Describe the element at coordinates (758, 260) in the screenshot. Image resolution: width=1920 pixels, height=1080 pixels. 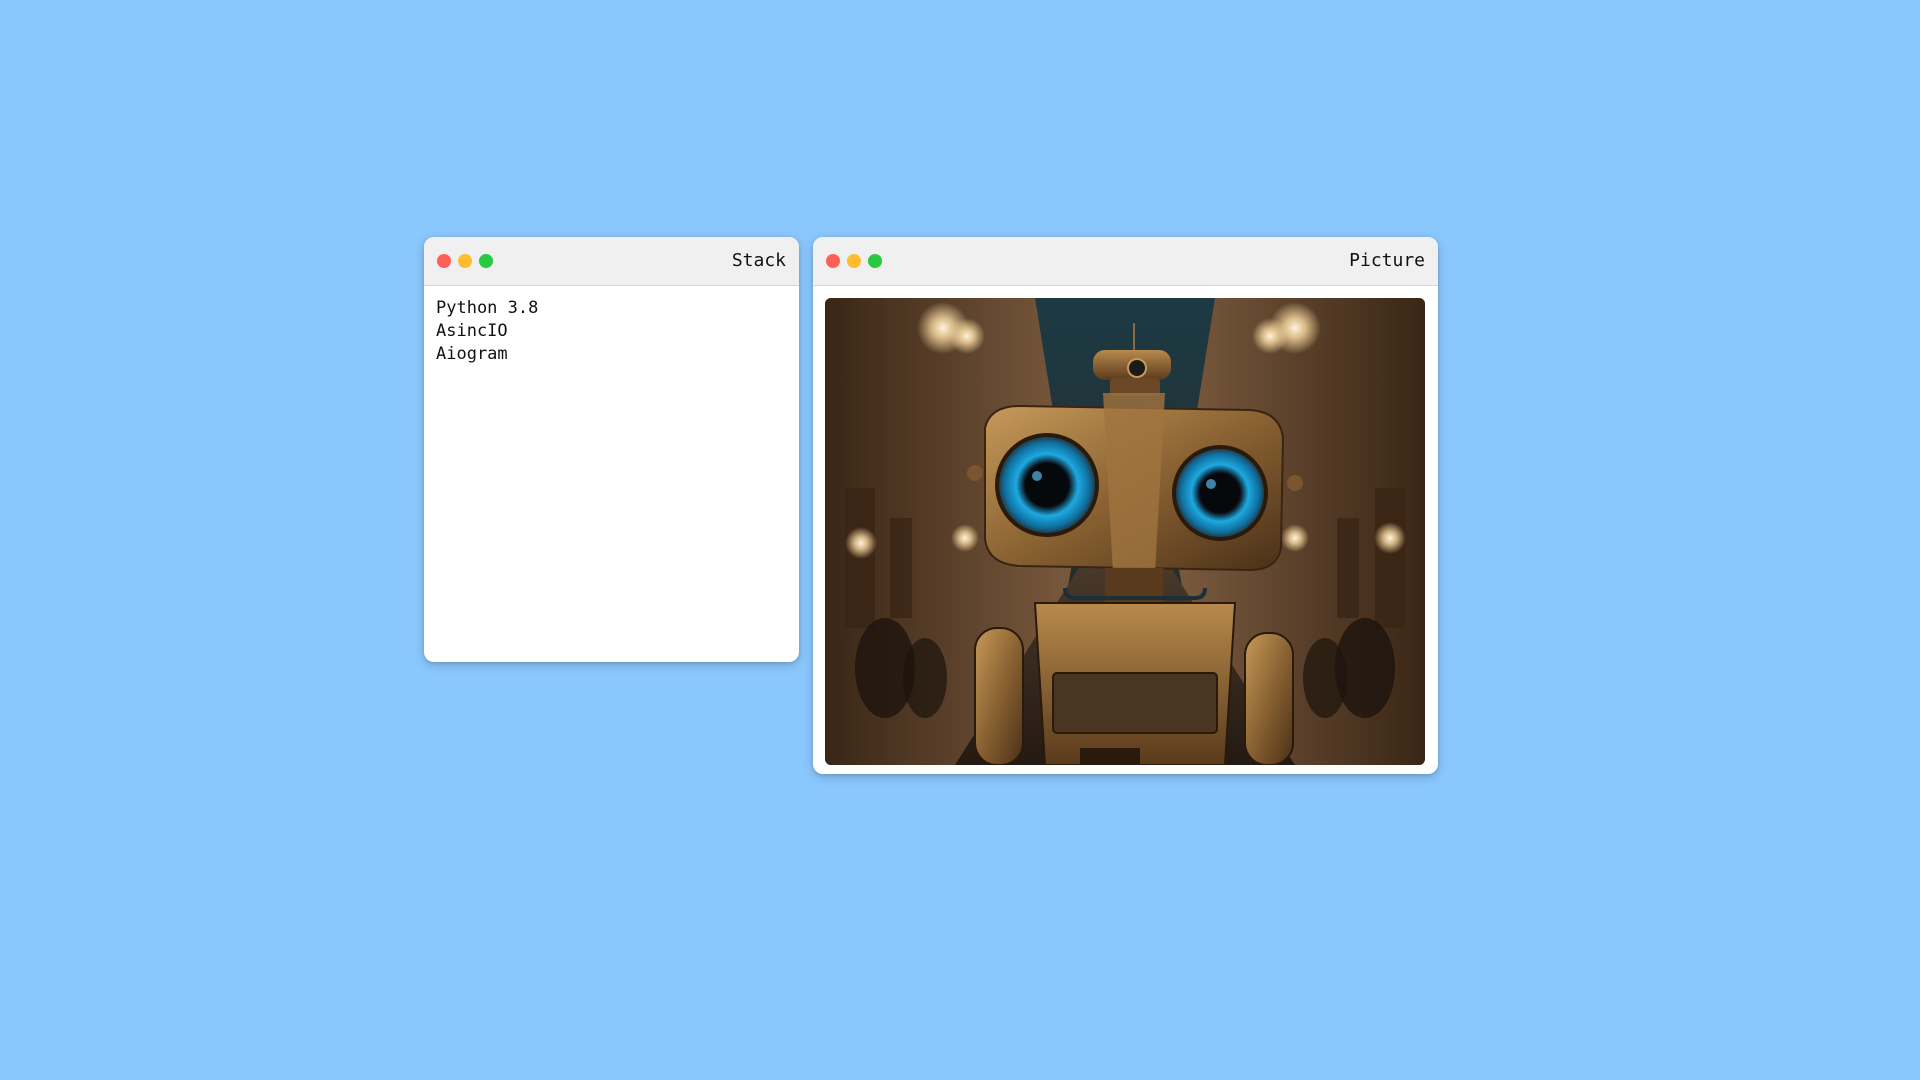
I see `window-title: Stack` at that location.